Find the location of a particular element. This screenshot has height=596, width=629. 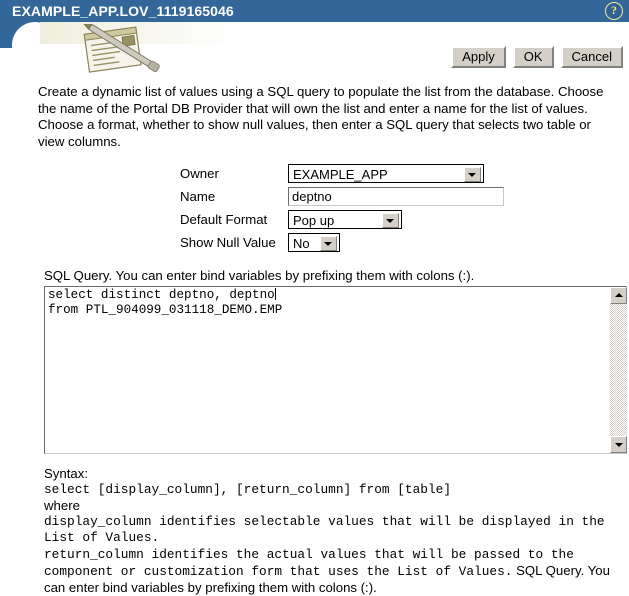

name-label: Name is located at coordinates (198, 196).